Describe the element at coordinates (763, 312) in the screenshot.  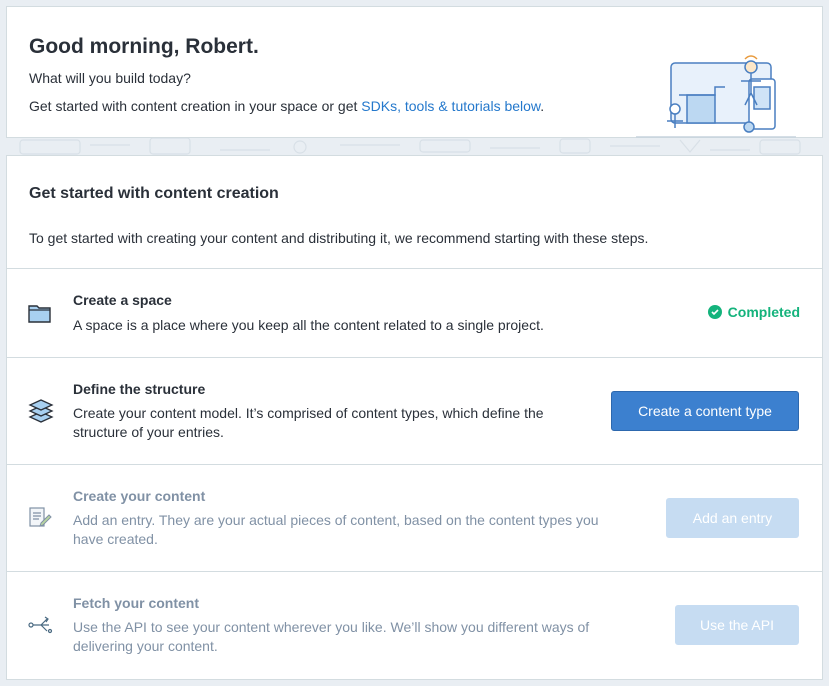
I see `completed-label: Completed` at that location.